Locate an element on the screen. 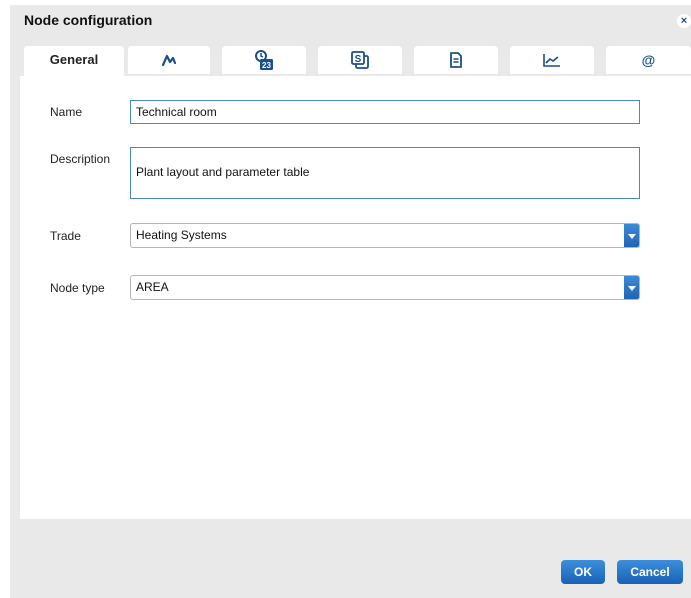  tab-general-label: General is located at coordinates (74, 59).